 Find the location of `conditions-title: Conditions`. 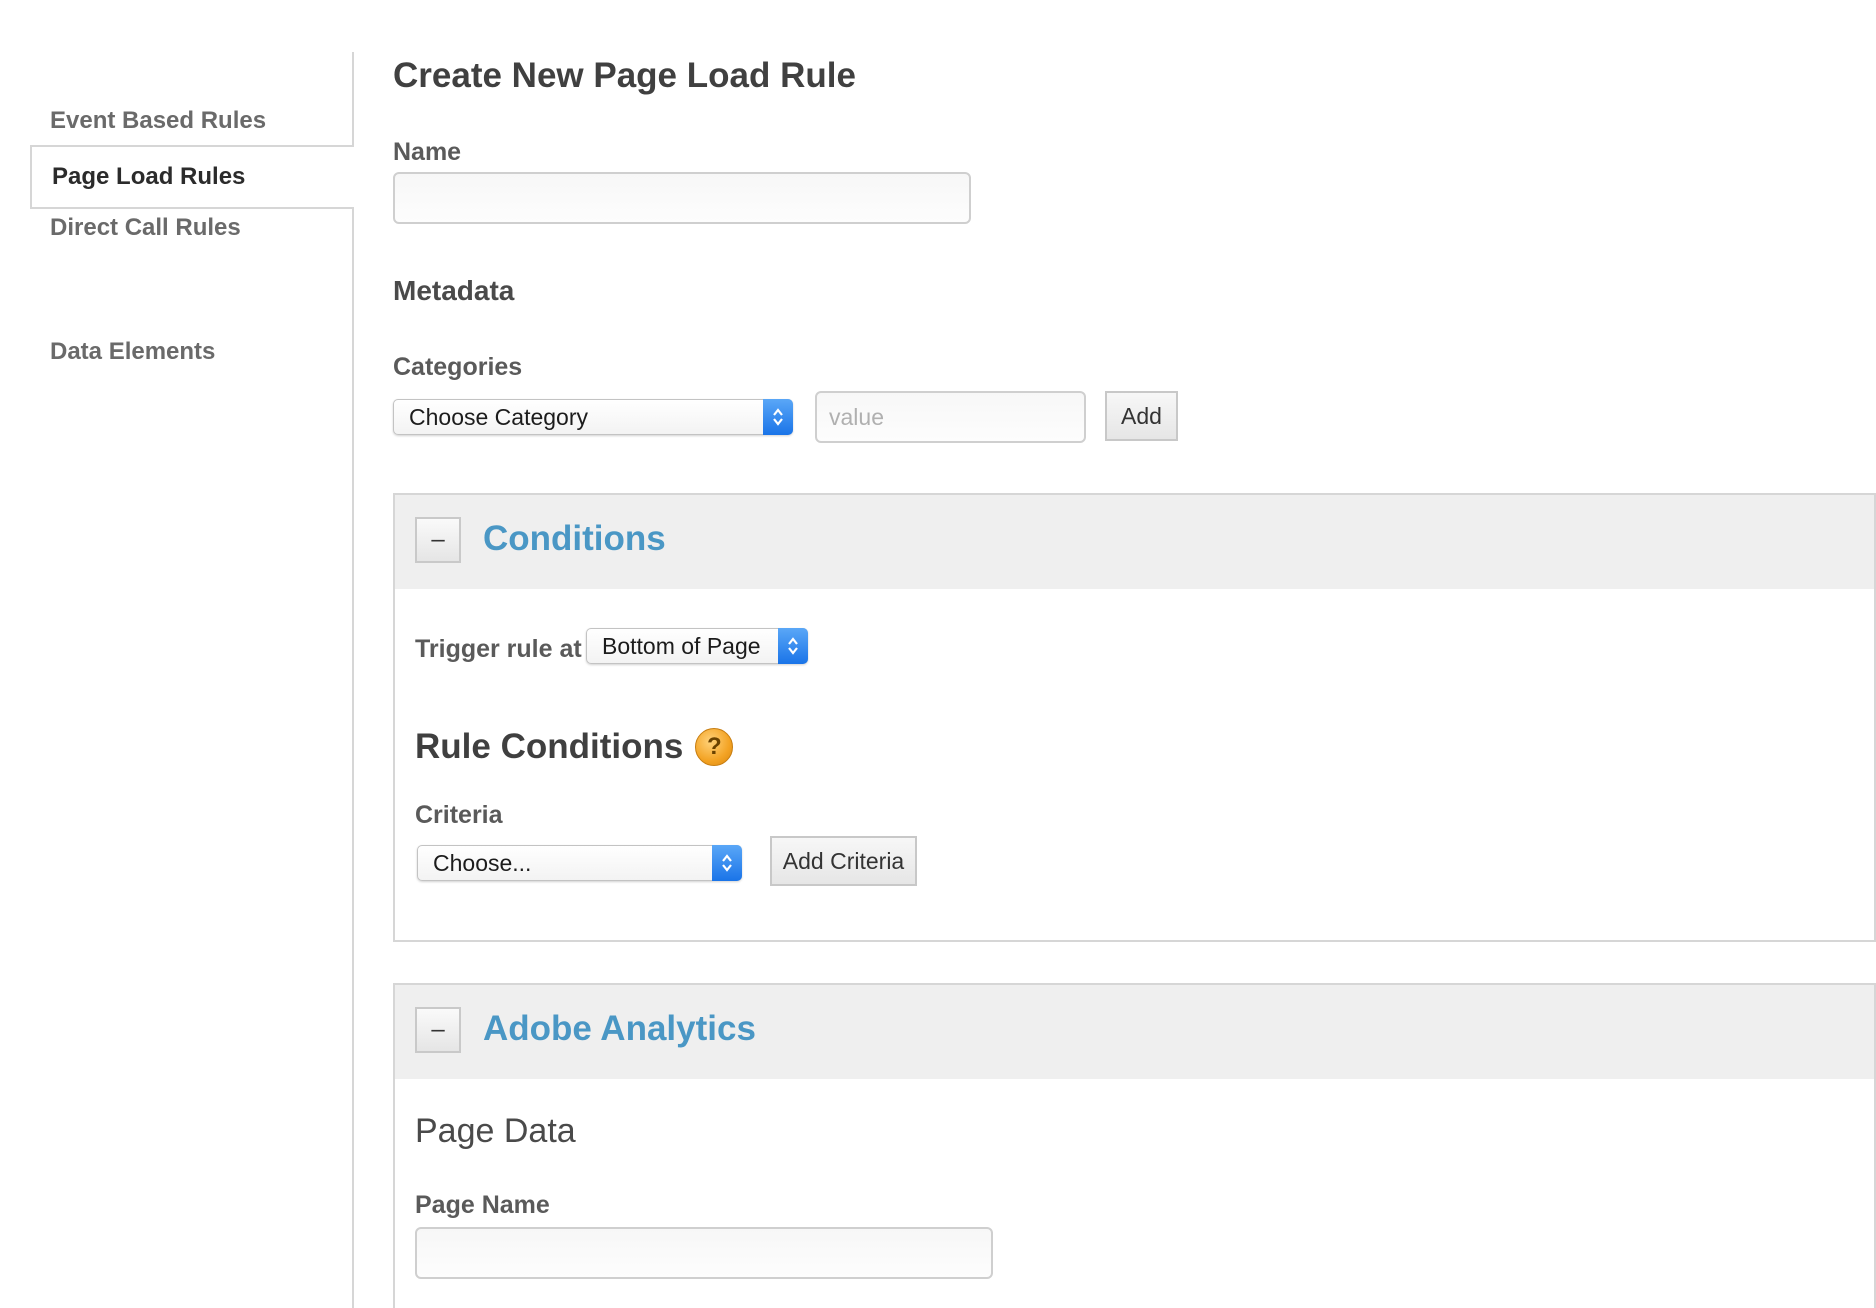

conditions-title: Conditions is located at coordinates (574, 539).